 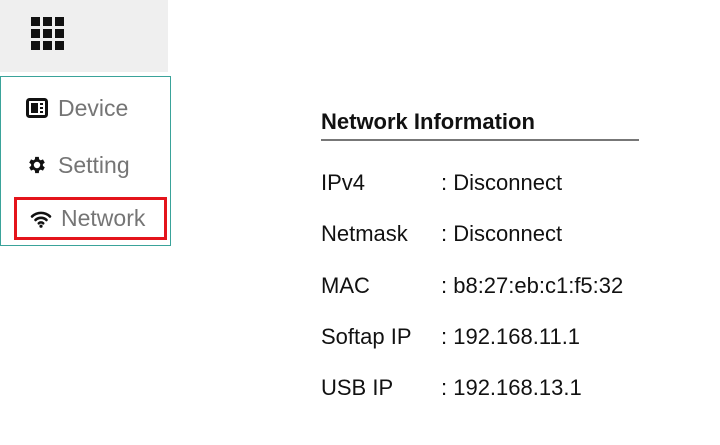 What do you see at coordinates (94, 164) in the screenshot?
I see `sidebar-item-label: Setting` at bounding box center [94, 164].